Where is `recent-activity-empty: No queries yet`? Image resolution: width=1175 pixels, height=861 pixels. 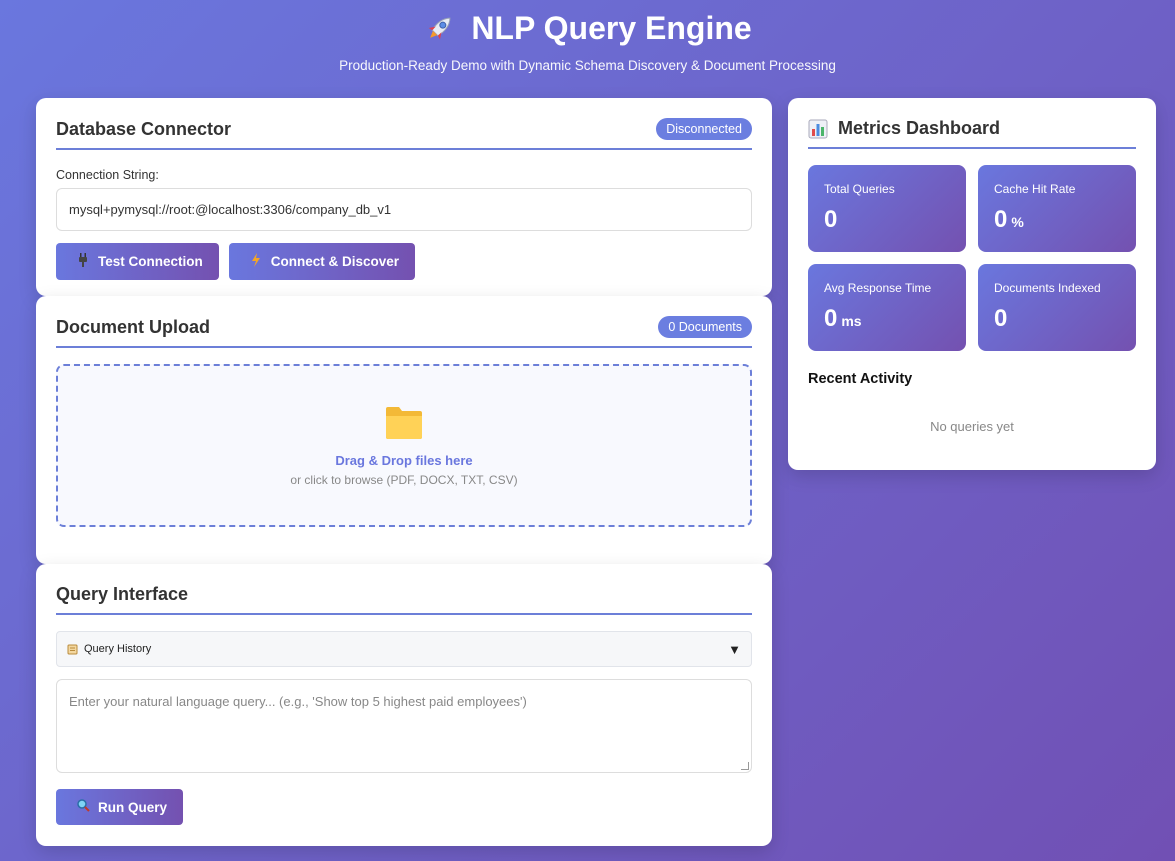 recent-activity-empty: No queries yet is located at coordinates (972, 426).